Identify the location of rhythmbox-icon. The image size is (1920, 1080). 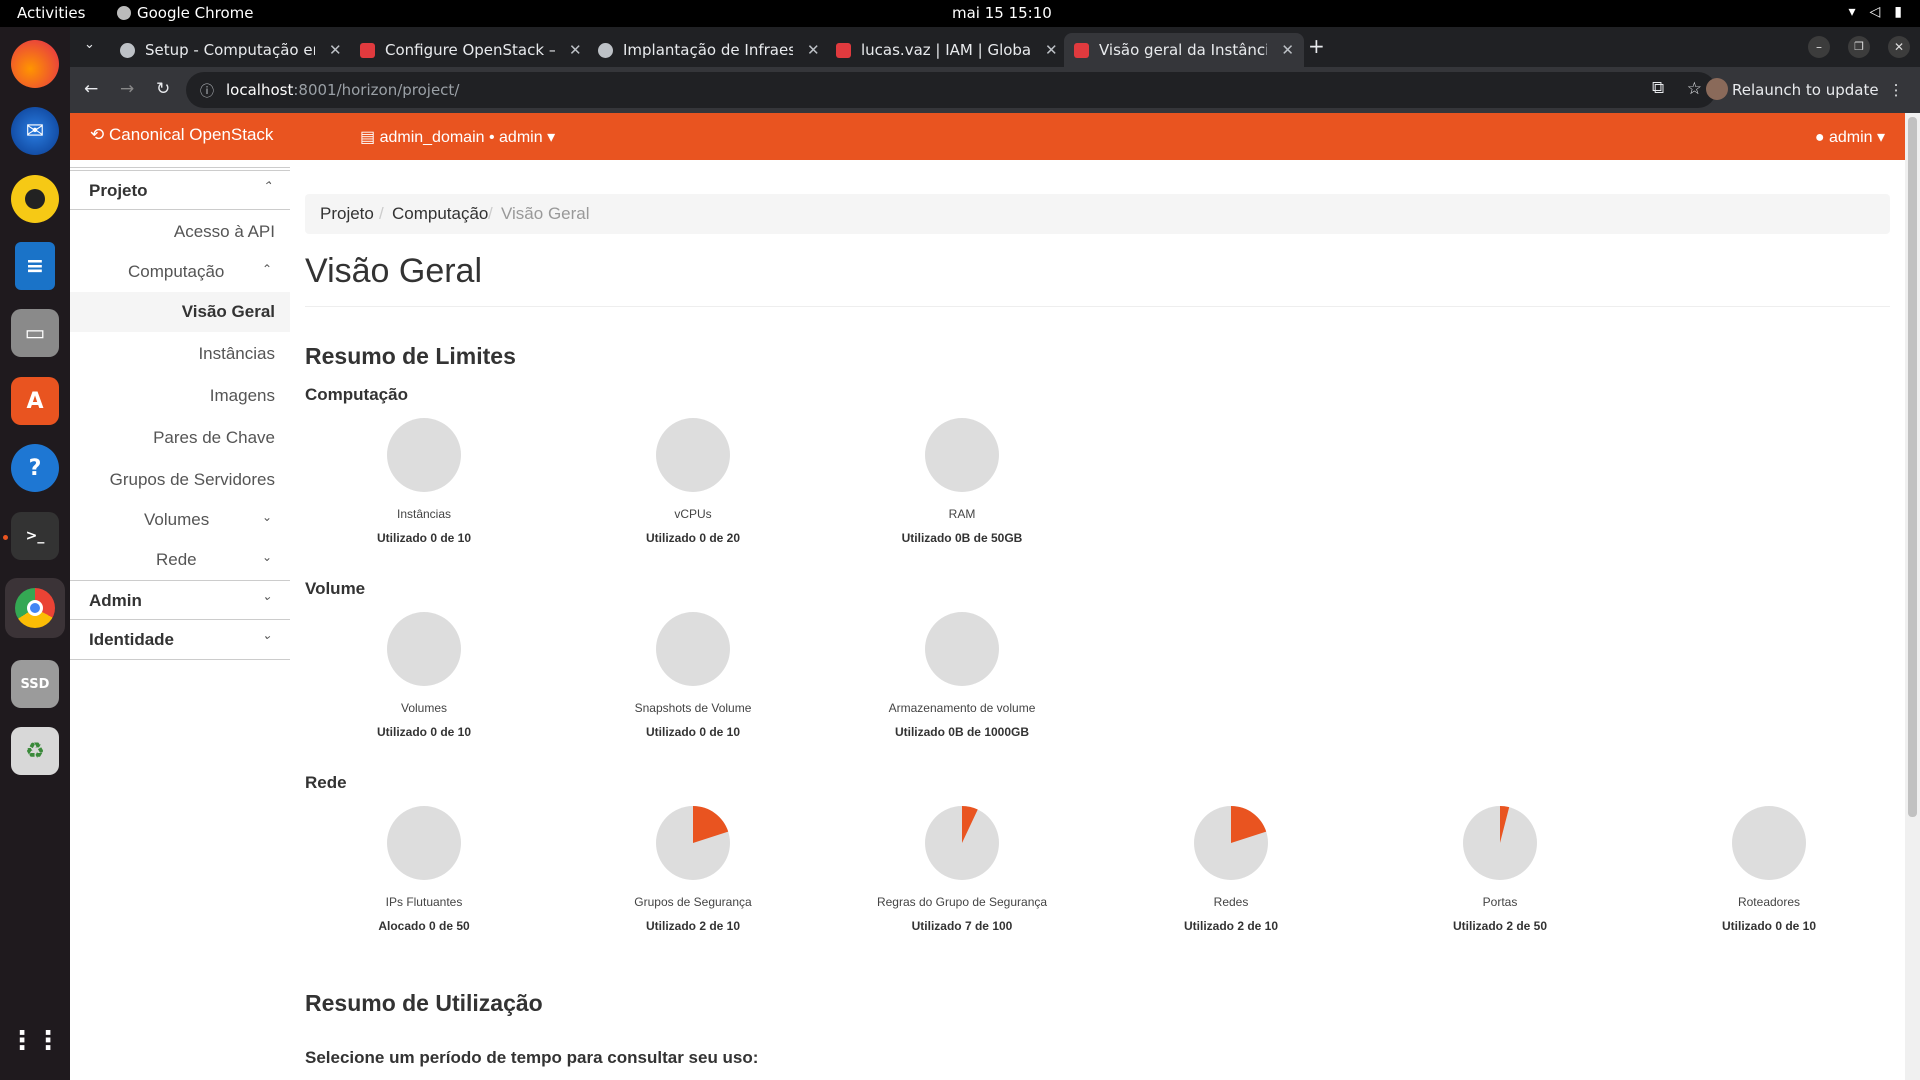
(35, 199).